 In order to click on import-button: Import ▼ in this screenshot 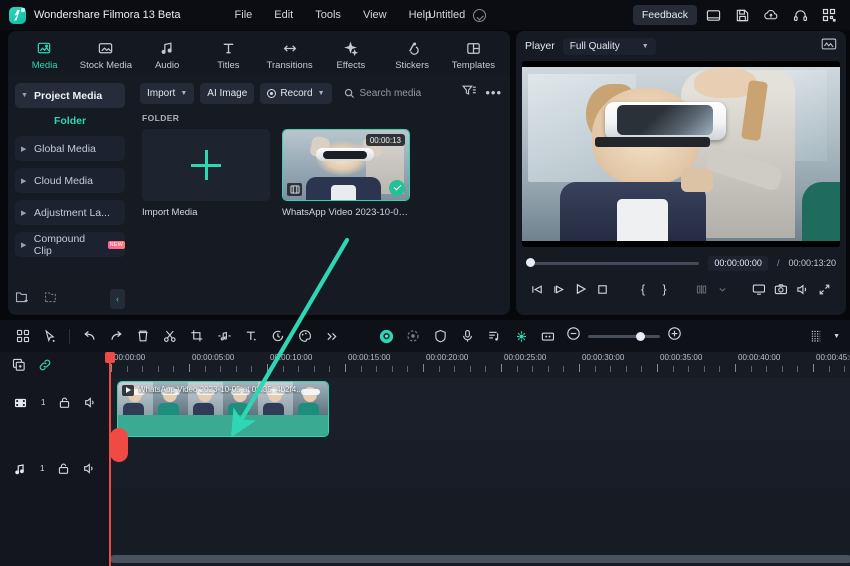, I will do `click(167, 93)`.